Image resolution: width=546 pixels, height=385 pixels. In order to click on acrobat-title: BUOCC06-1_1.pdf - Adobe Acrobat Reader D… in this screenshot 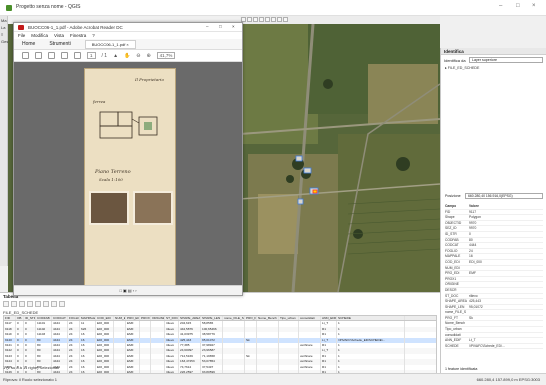, I will do `click(75, 27)`.